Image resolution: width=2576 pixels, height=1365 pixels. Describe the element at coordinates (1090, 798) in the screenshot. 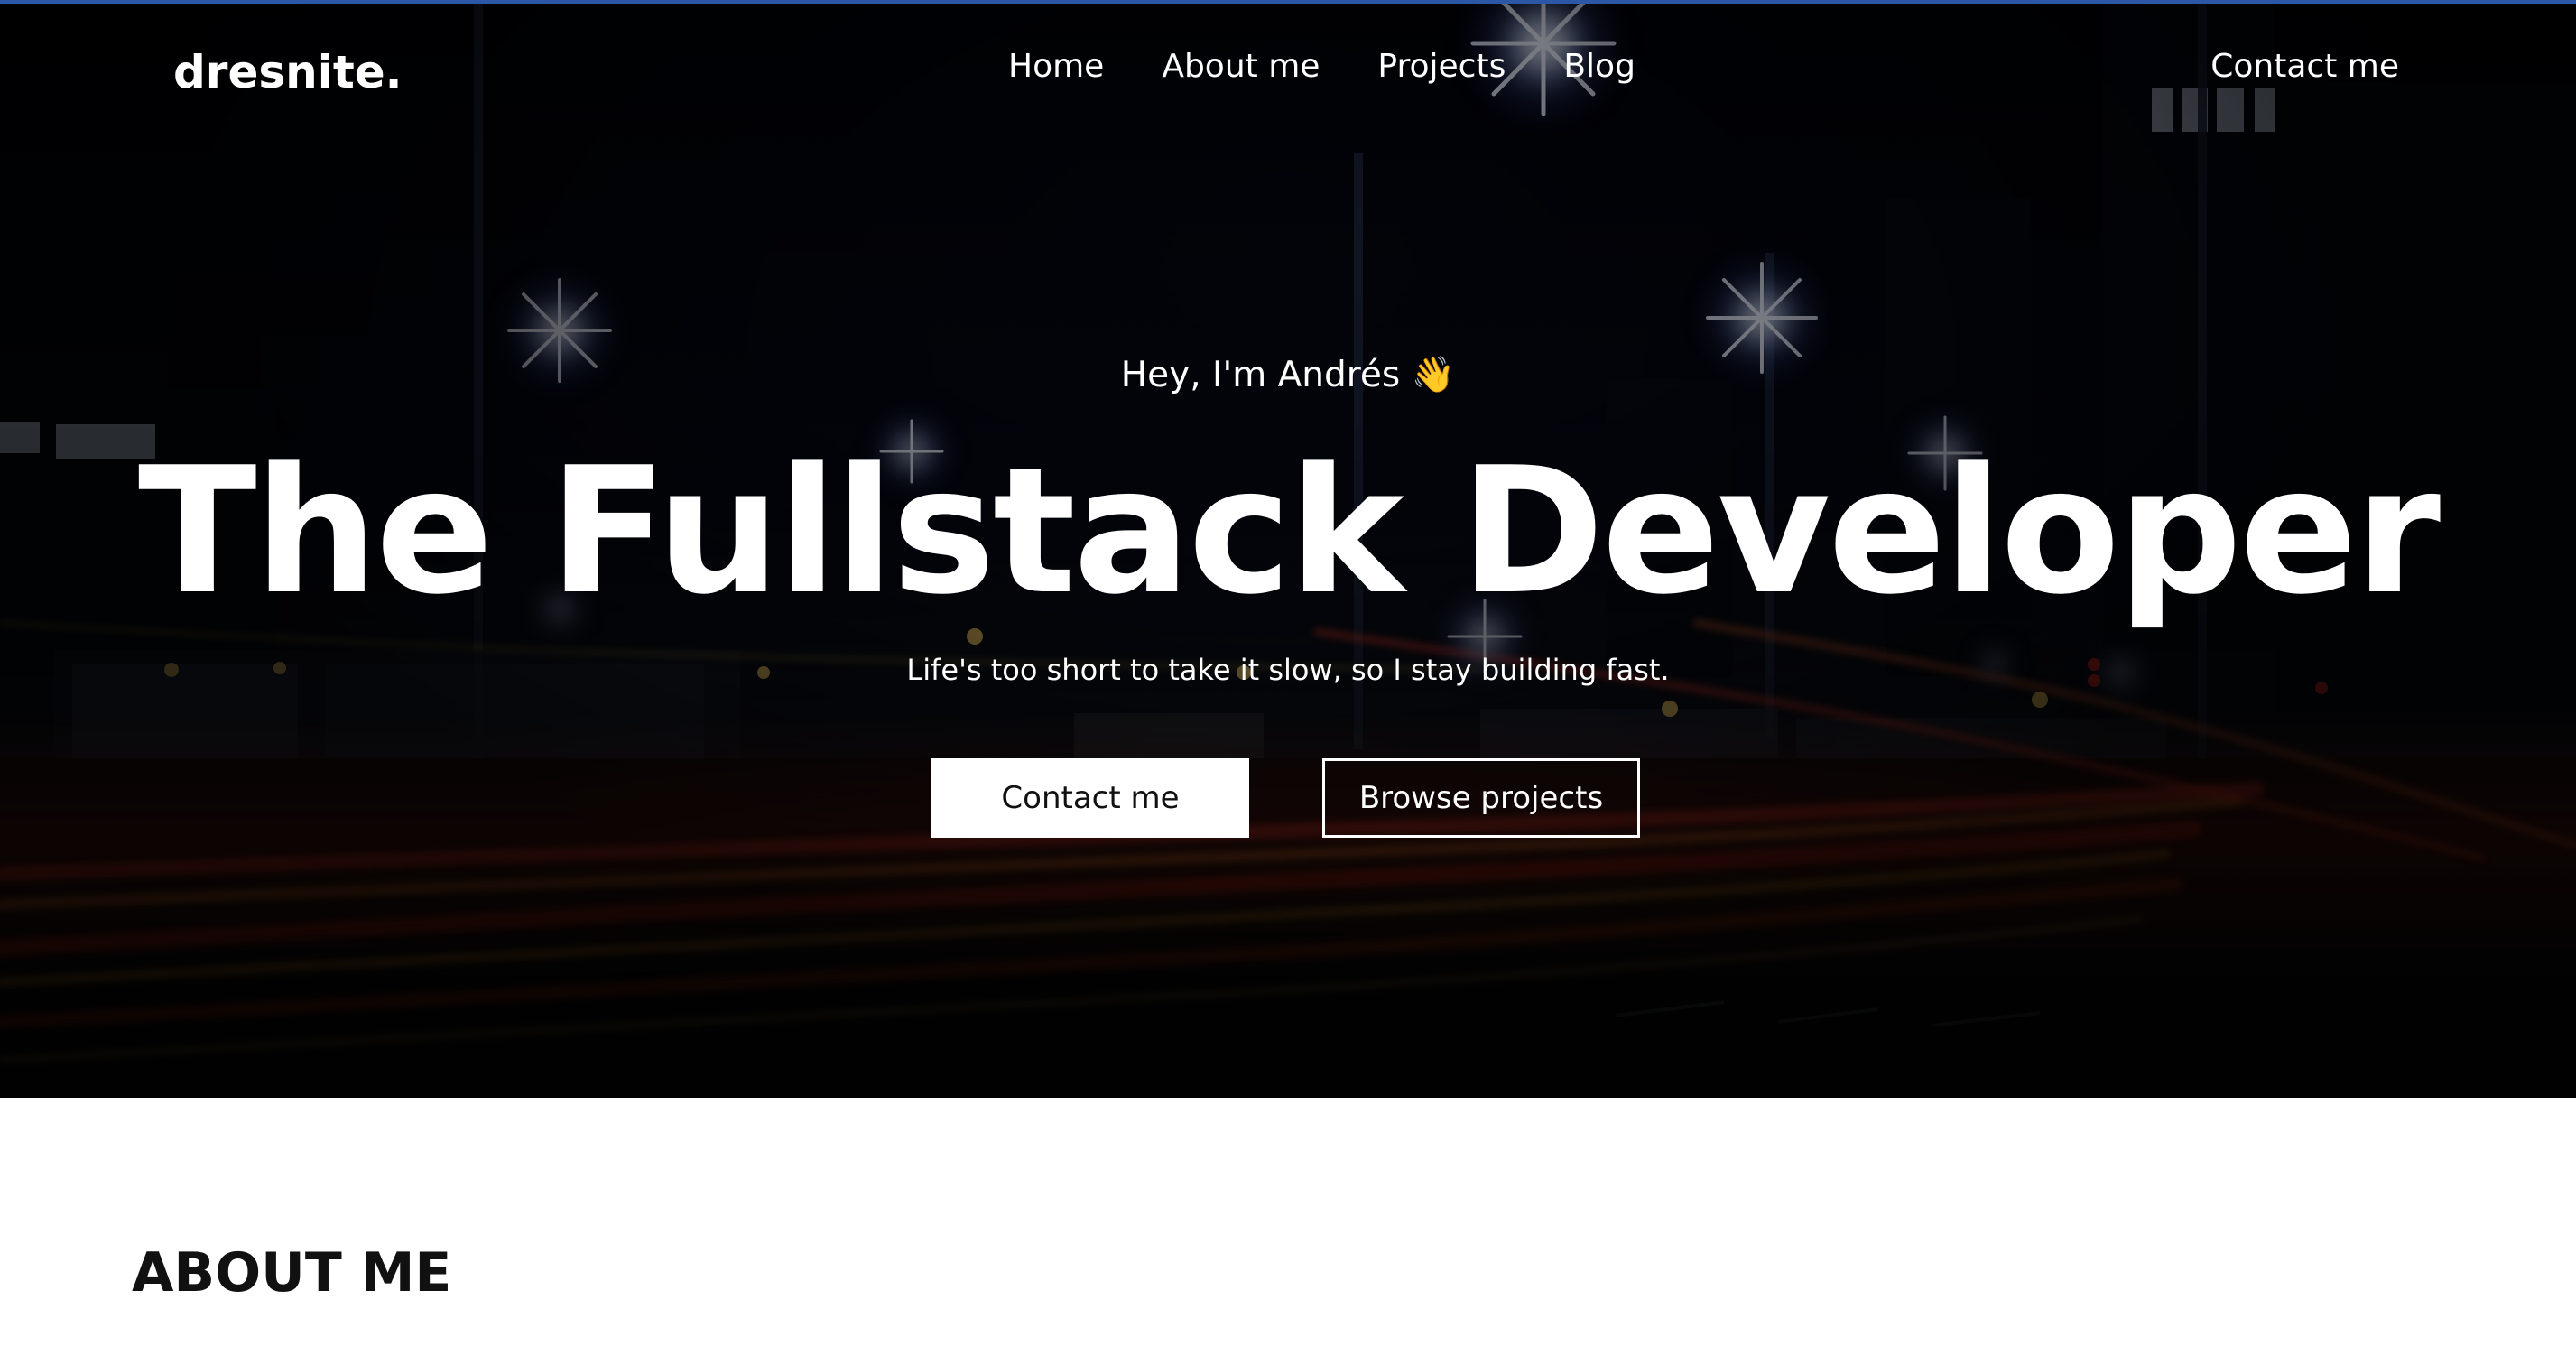

I see `contact-button: Contact me` at that location.